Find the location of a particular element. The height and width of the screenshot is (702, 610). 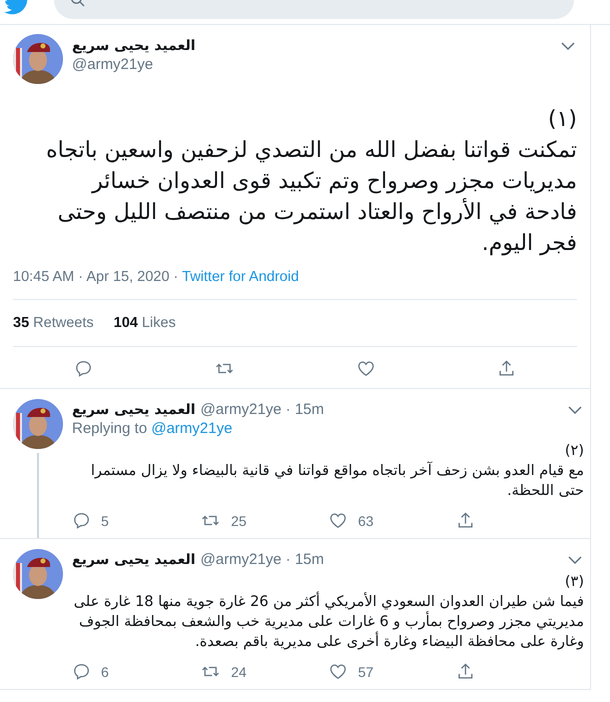

like-count: 57 is located at coordinates (366, 672).